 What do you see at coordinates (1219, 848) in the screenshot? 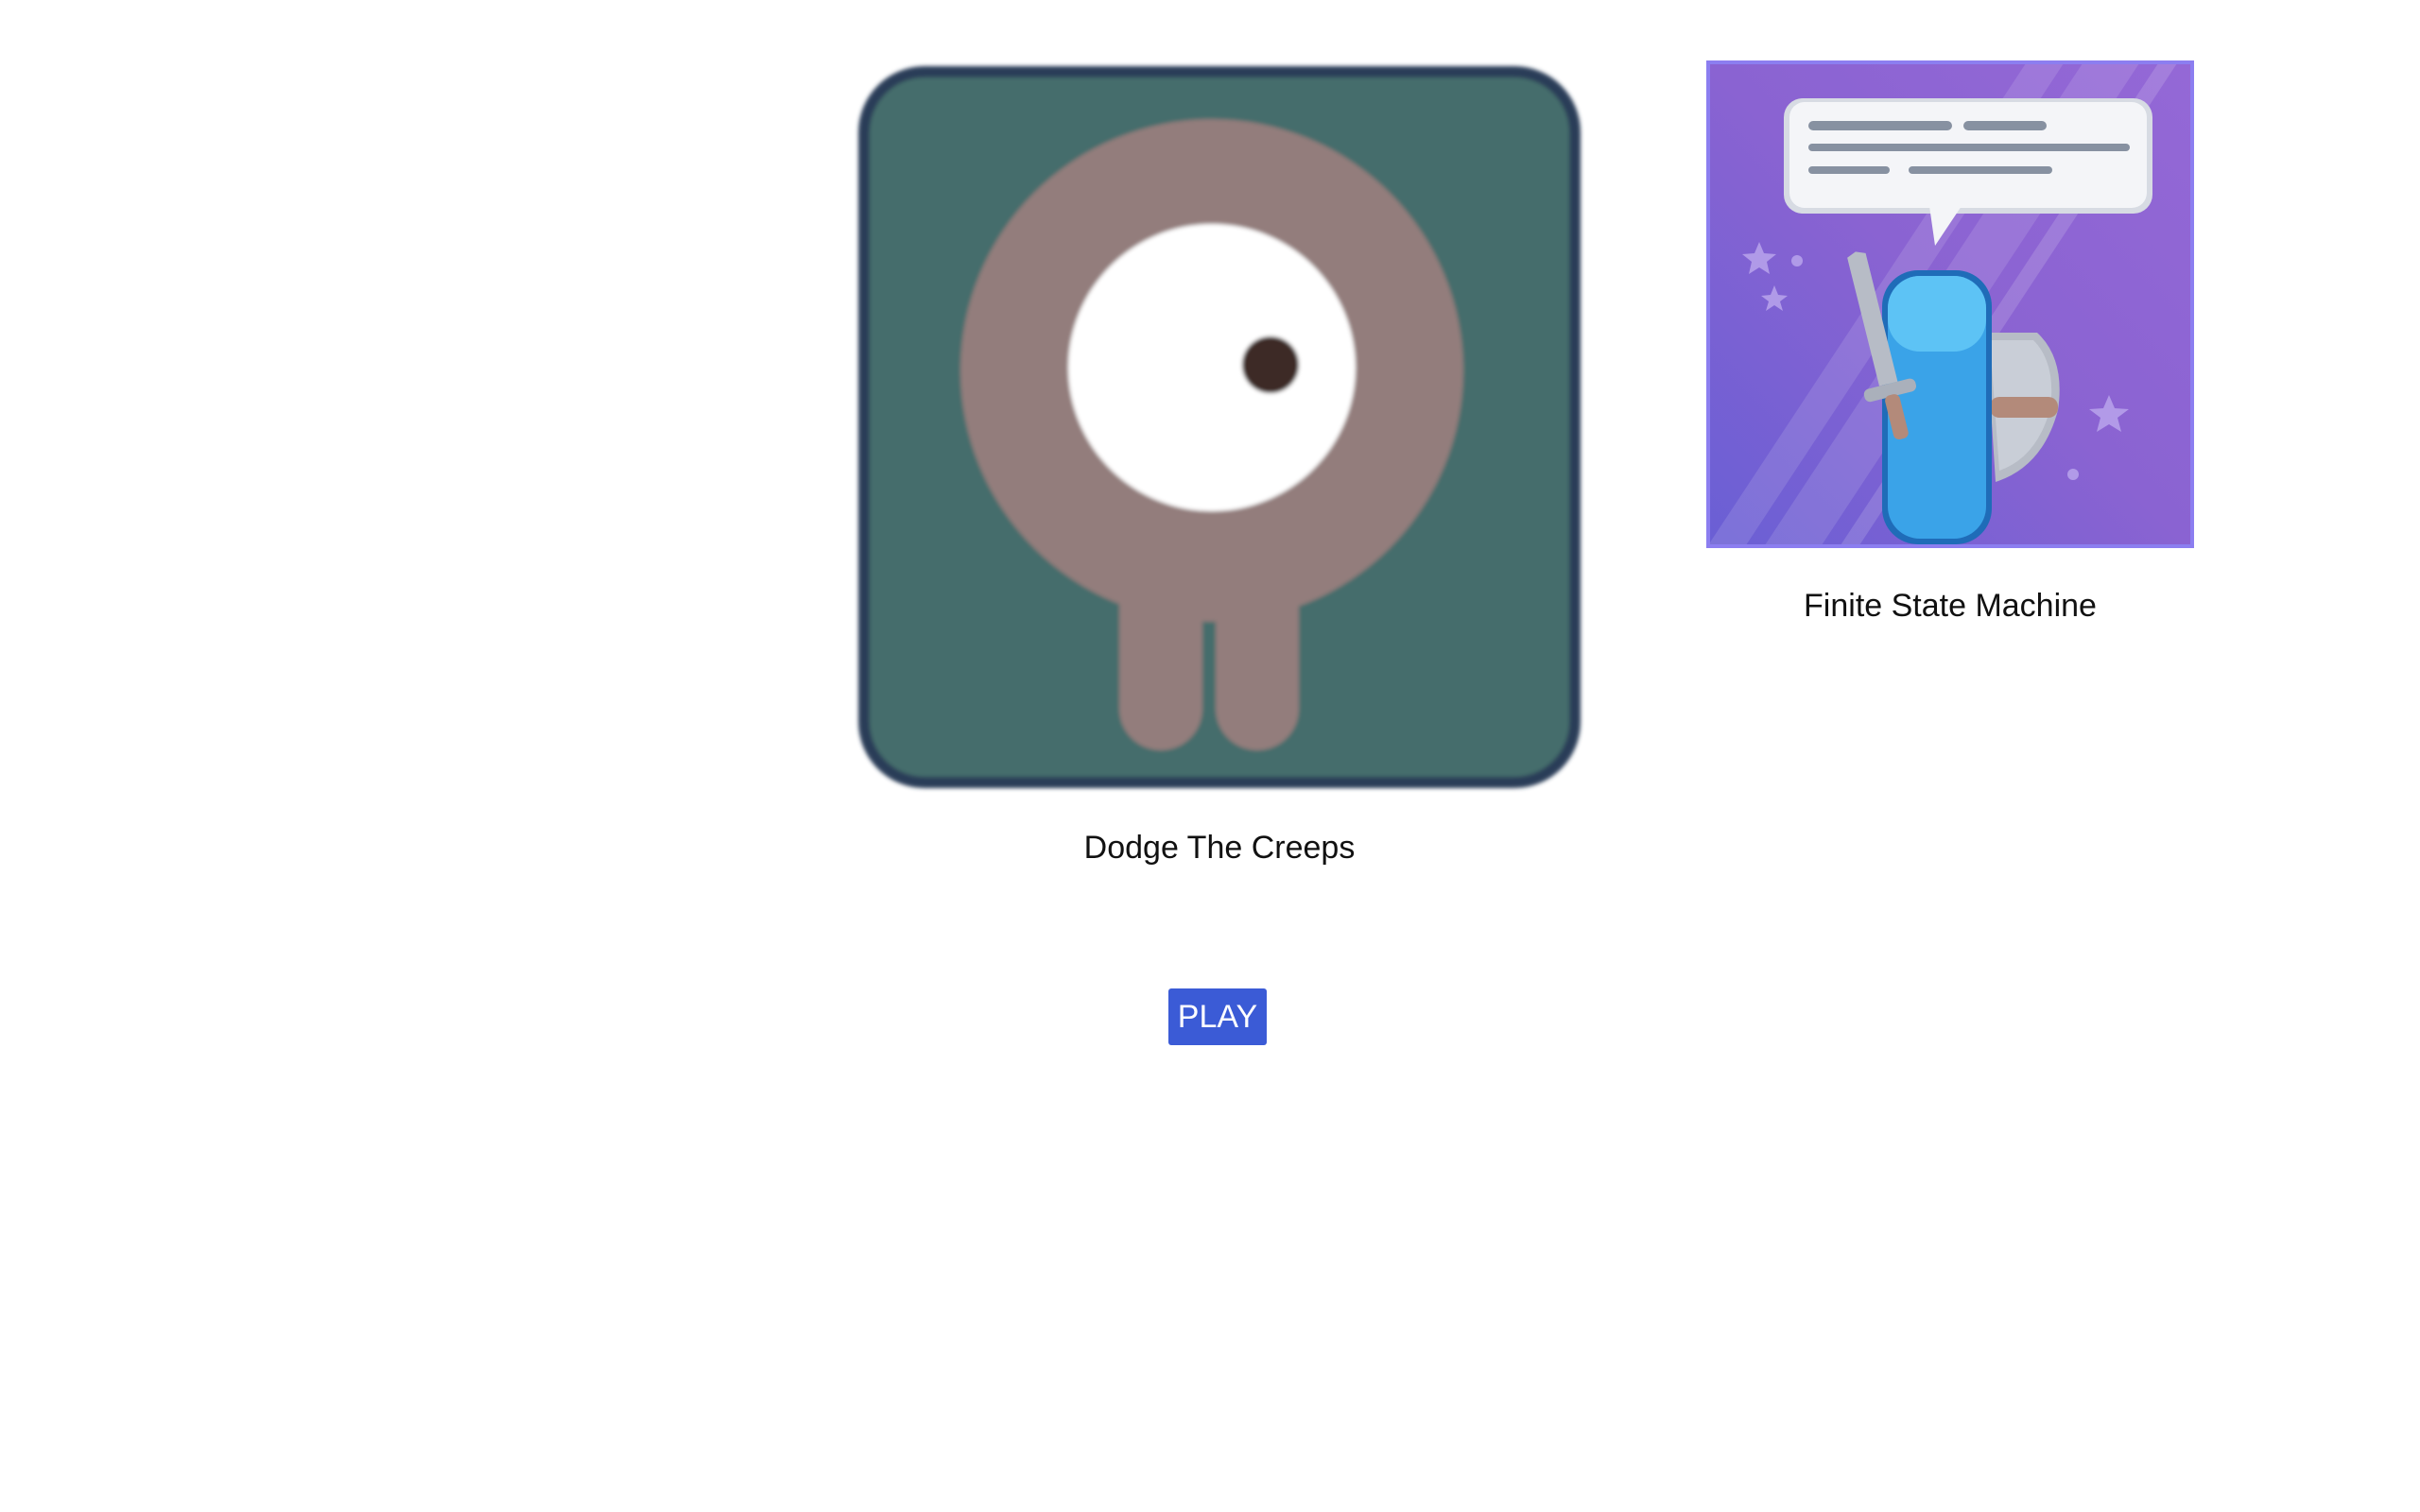
I see `game-title-dodge-the-creeps: Dodge The Creeps` at bounding box center [1219, 848].